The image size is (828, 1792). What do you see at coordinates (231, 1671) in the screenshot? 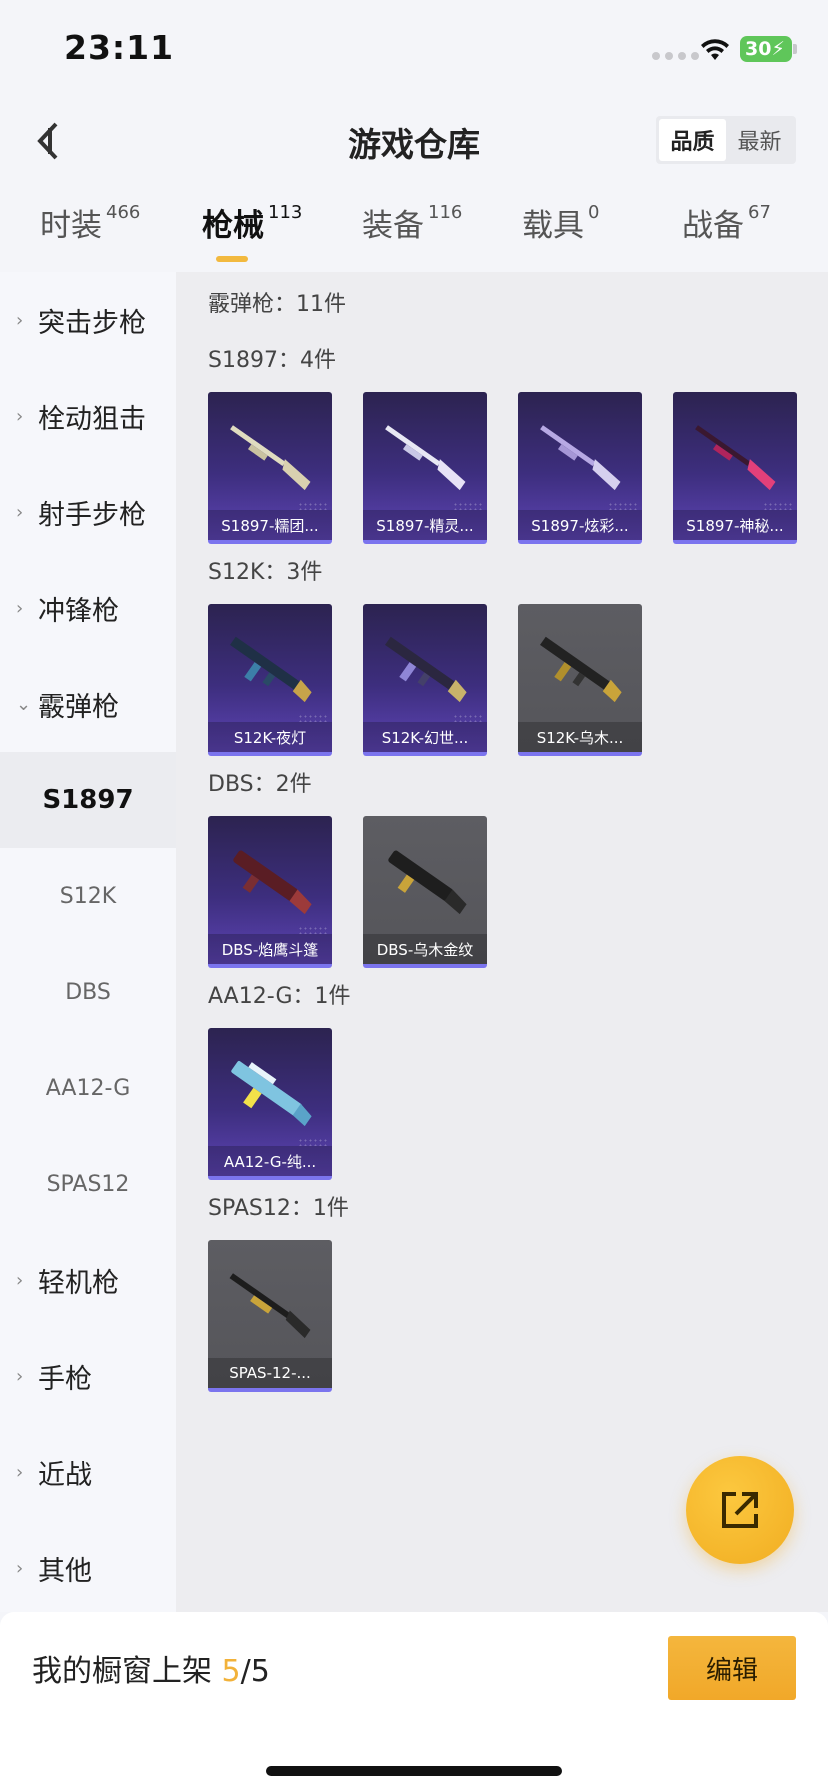
I see `shelf-count: 5` at bounding box center [231, 1671].